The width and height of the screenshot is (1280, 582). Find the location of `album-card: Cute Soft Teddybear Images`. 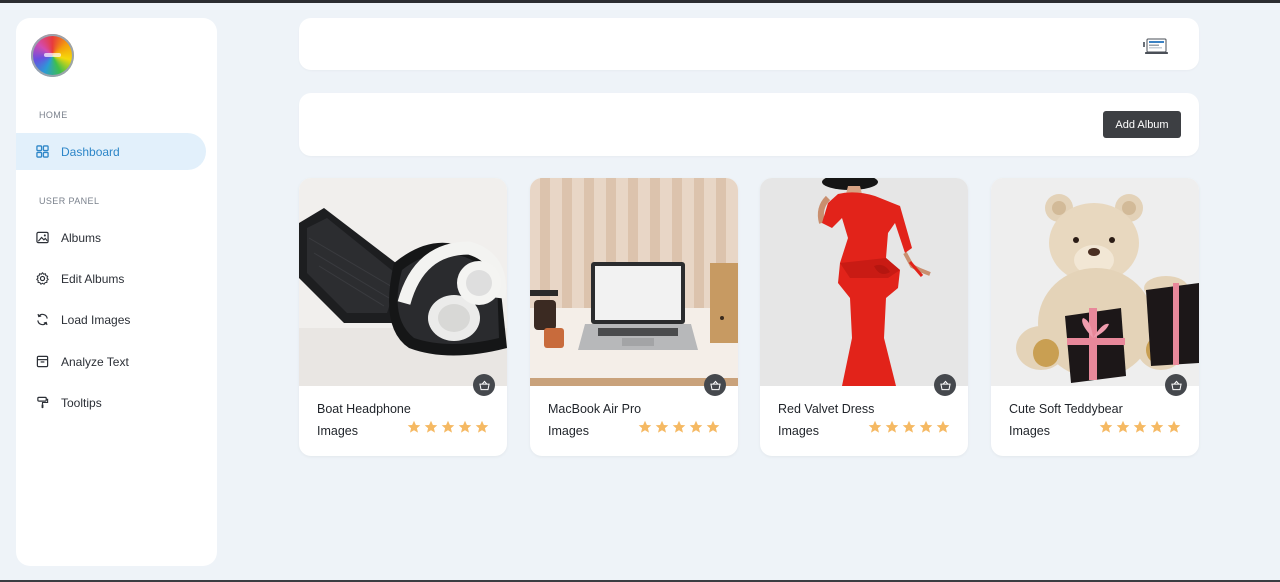

album-card: Cute Soft Teddybear Images is located at coordinates (1095, 317).